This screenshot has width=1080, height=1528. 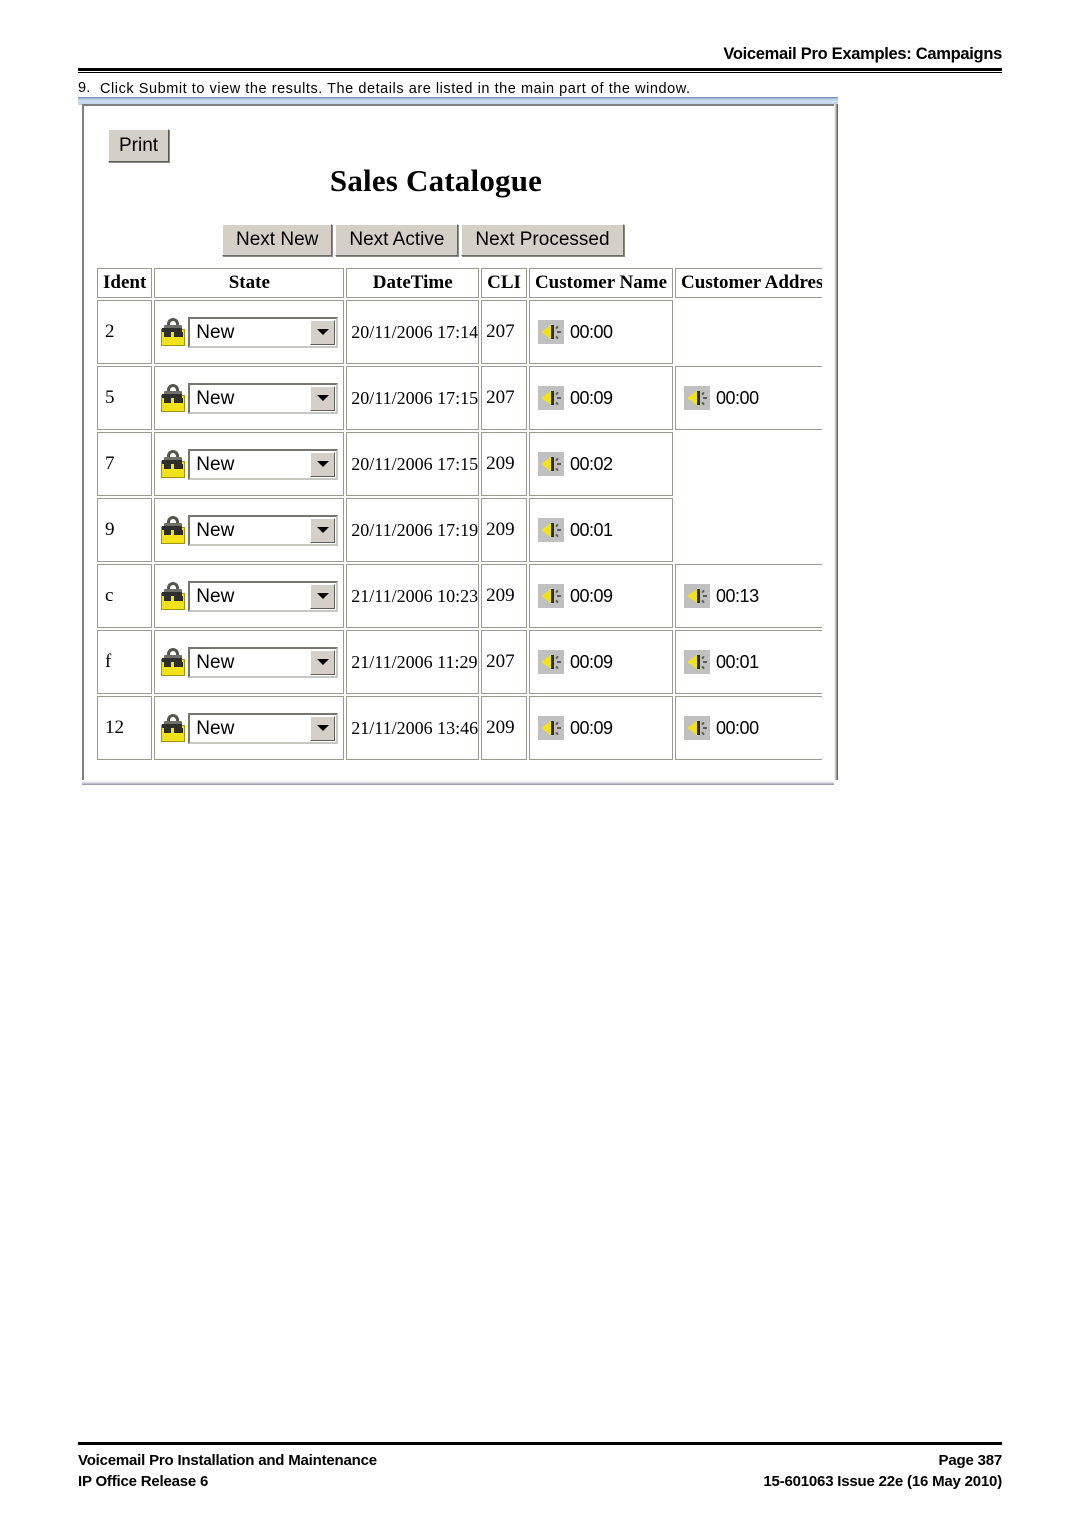 I want to click on cell-cli: 209, so click(x=504, y=728).